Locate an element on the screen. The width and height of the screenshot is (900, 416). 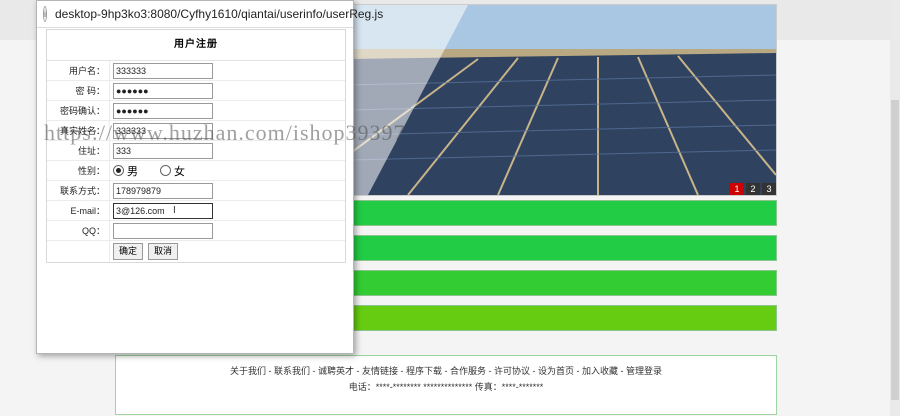
submit-button: 确定 is located at coordinates (128, 251).